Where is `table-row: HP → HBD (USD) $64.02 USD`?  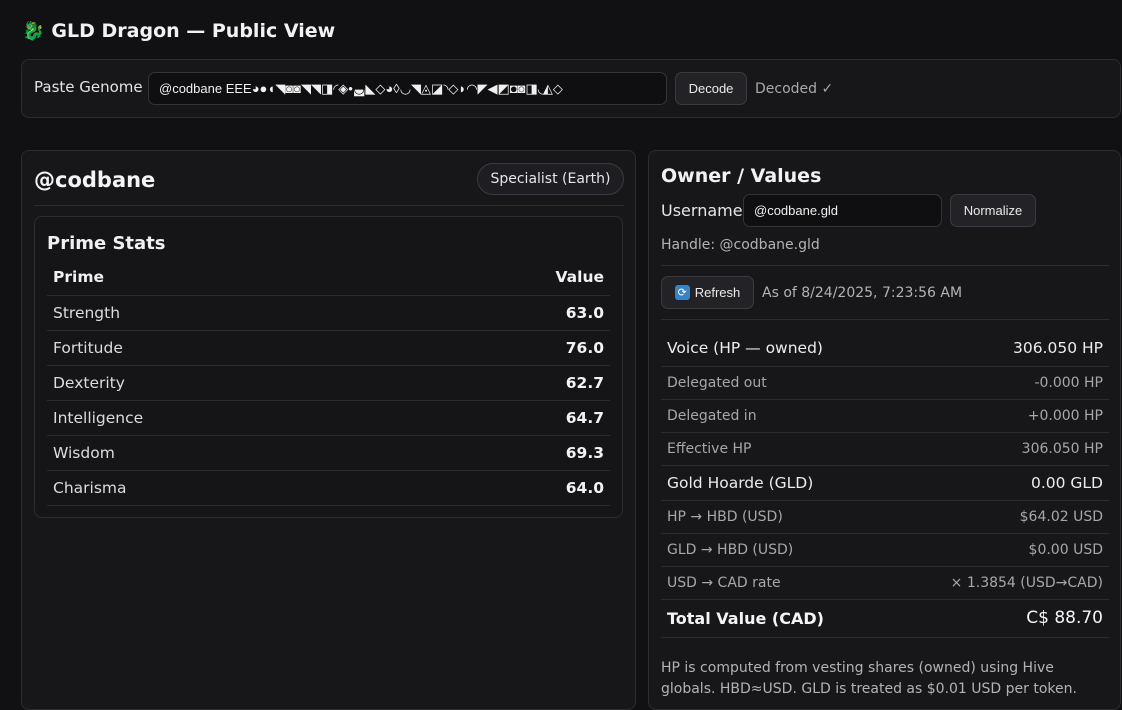 table-row: HP → HBD (USD) $64.02 USD is located at coordinates (885, 517).